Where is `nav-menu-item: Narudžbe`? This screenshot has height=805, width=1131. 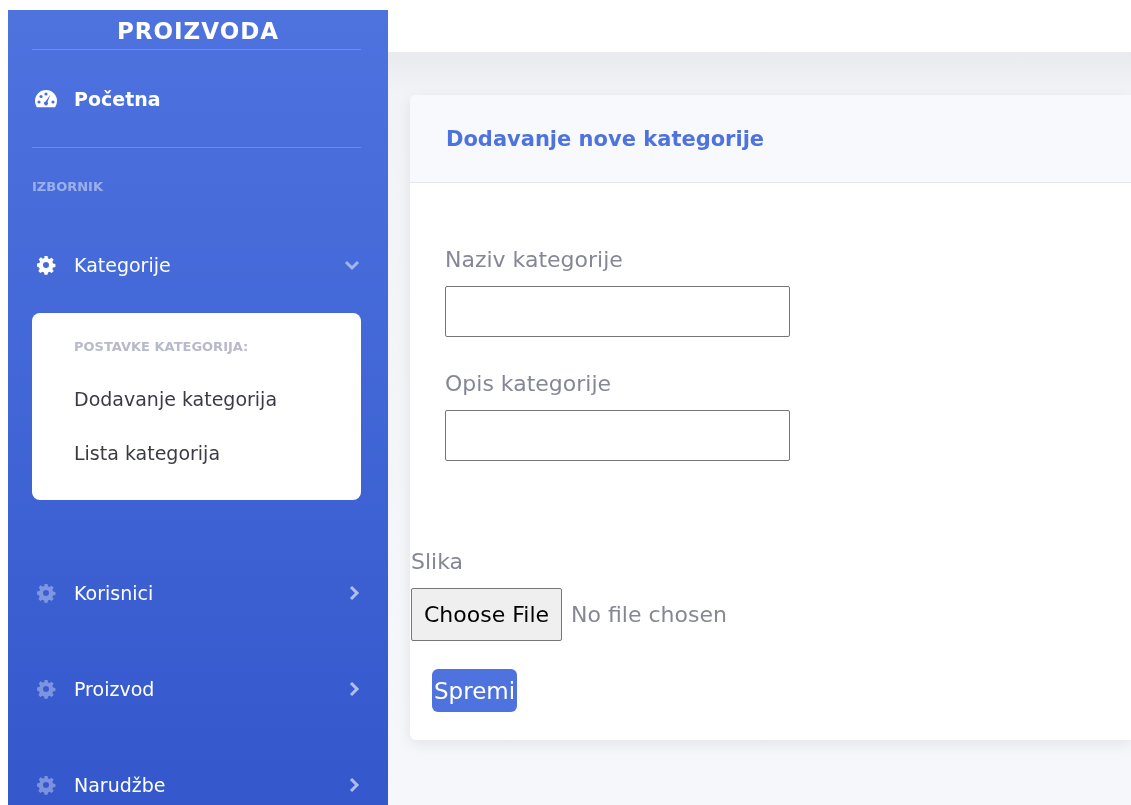 nav-menu-item: Narudžbe is located at coordinates (198, 771).